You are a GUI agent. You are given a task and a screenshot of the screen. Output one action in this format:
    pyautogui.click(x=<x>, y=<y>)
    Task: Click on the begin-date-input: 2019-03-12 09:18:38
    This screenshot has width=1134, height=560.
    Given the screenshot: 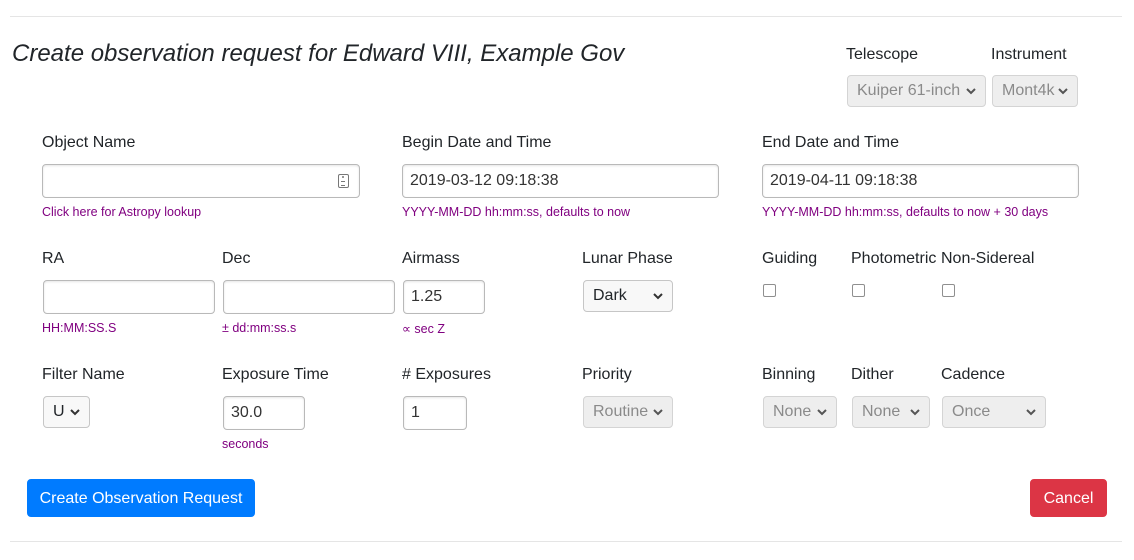 What is the action you would take?
    pyautogui.click(x=560, y=181)
    